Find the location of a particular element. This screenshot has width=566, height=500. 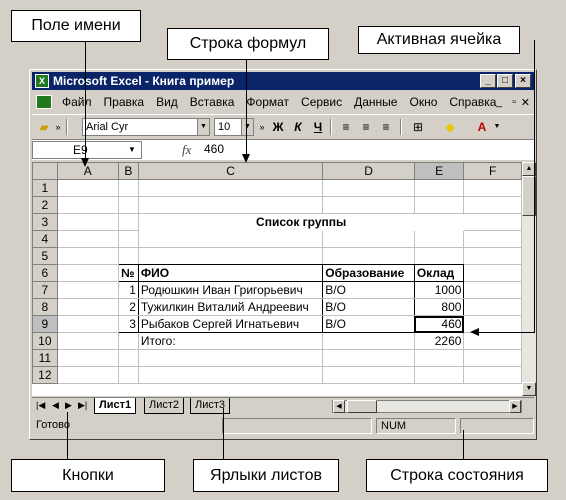

row-header: 8 is located at coordinates (45, 307).